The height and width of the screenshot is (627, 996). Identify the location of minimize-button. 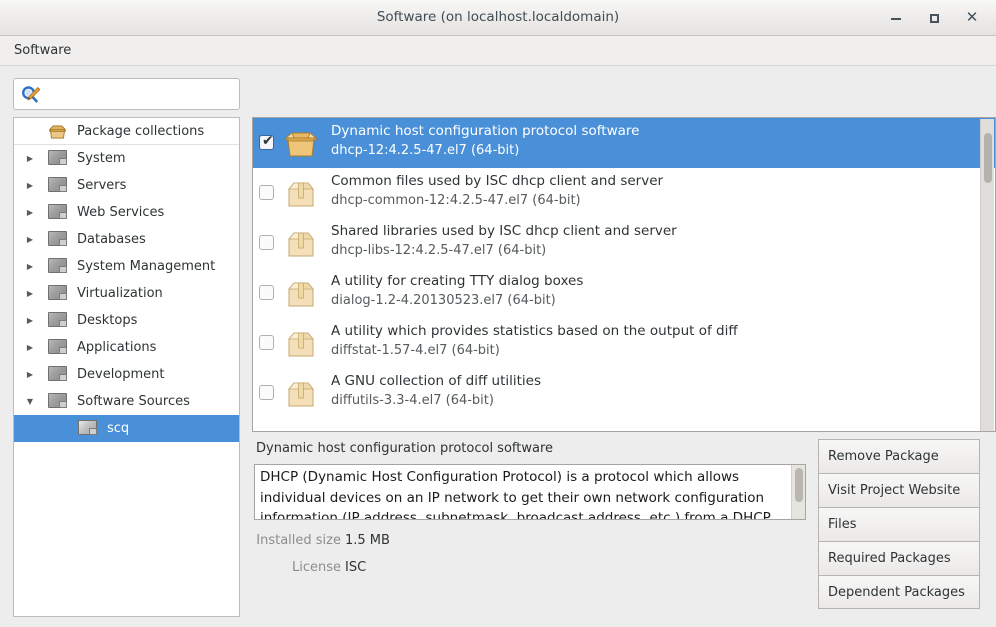
(896, 17).